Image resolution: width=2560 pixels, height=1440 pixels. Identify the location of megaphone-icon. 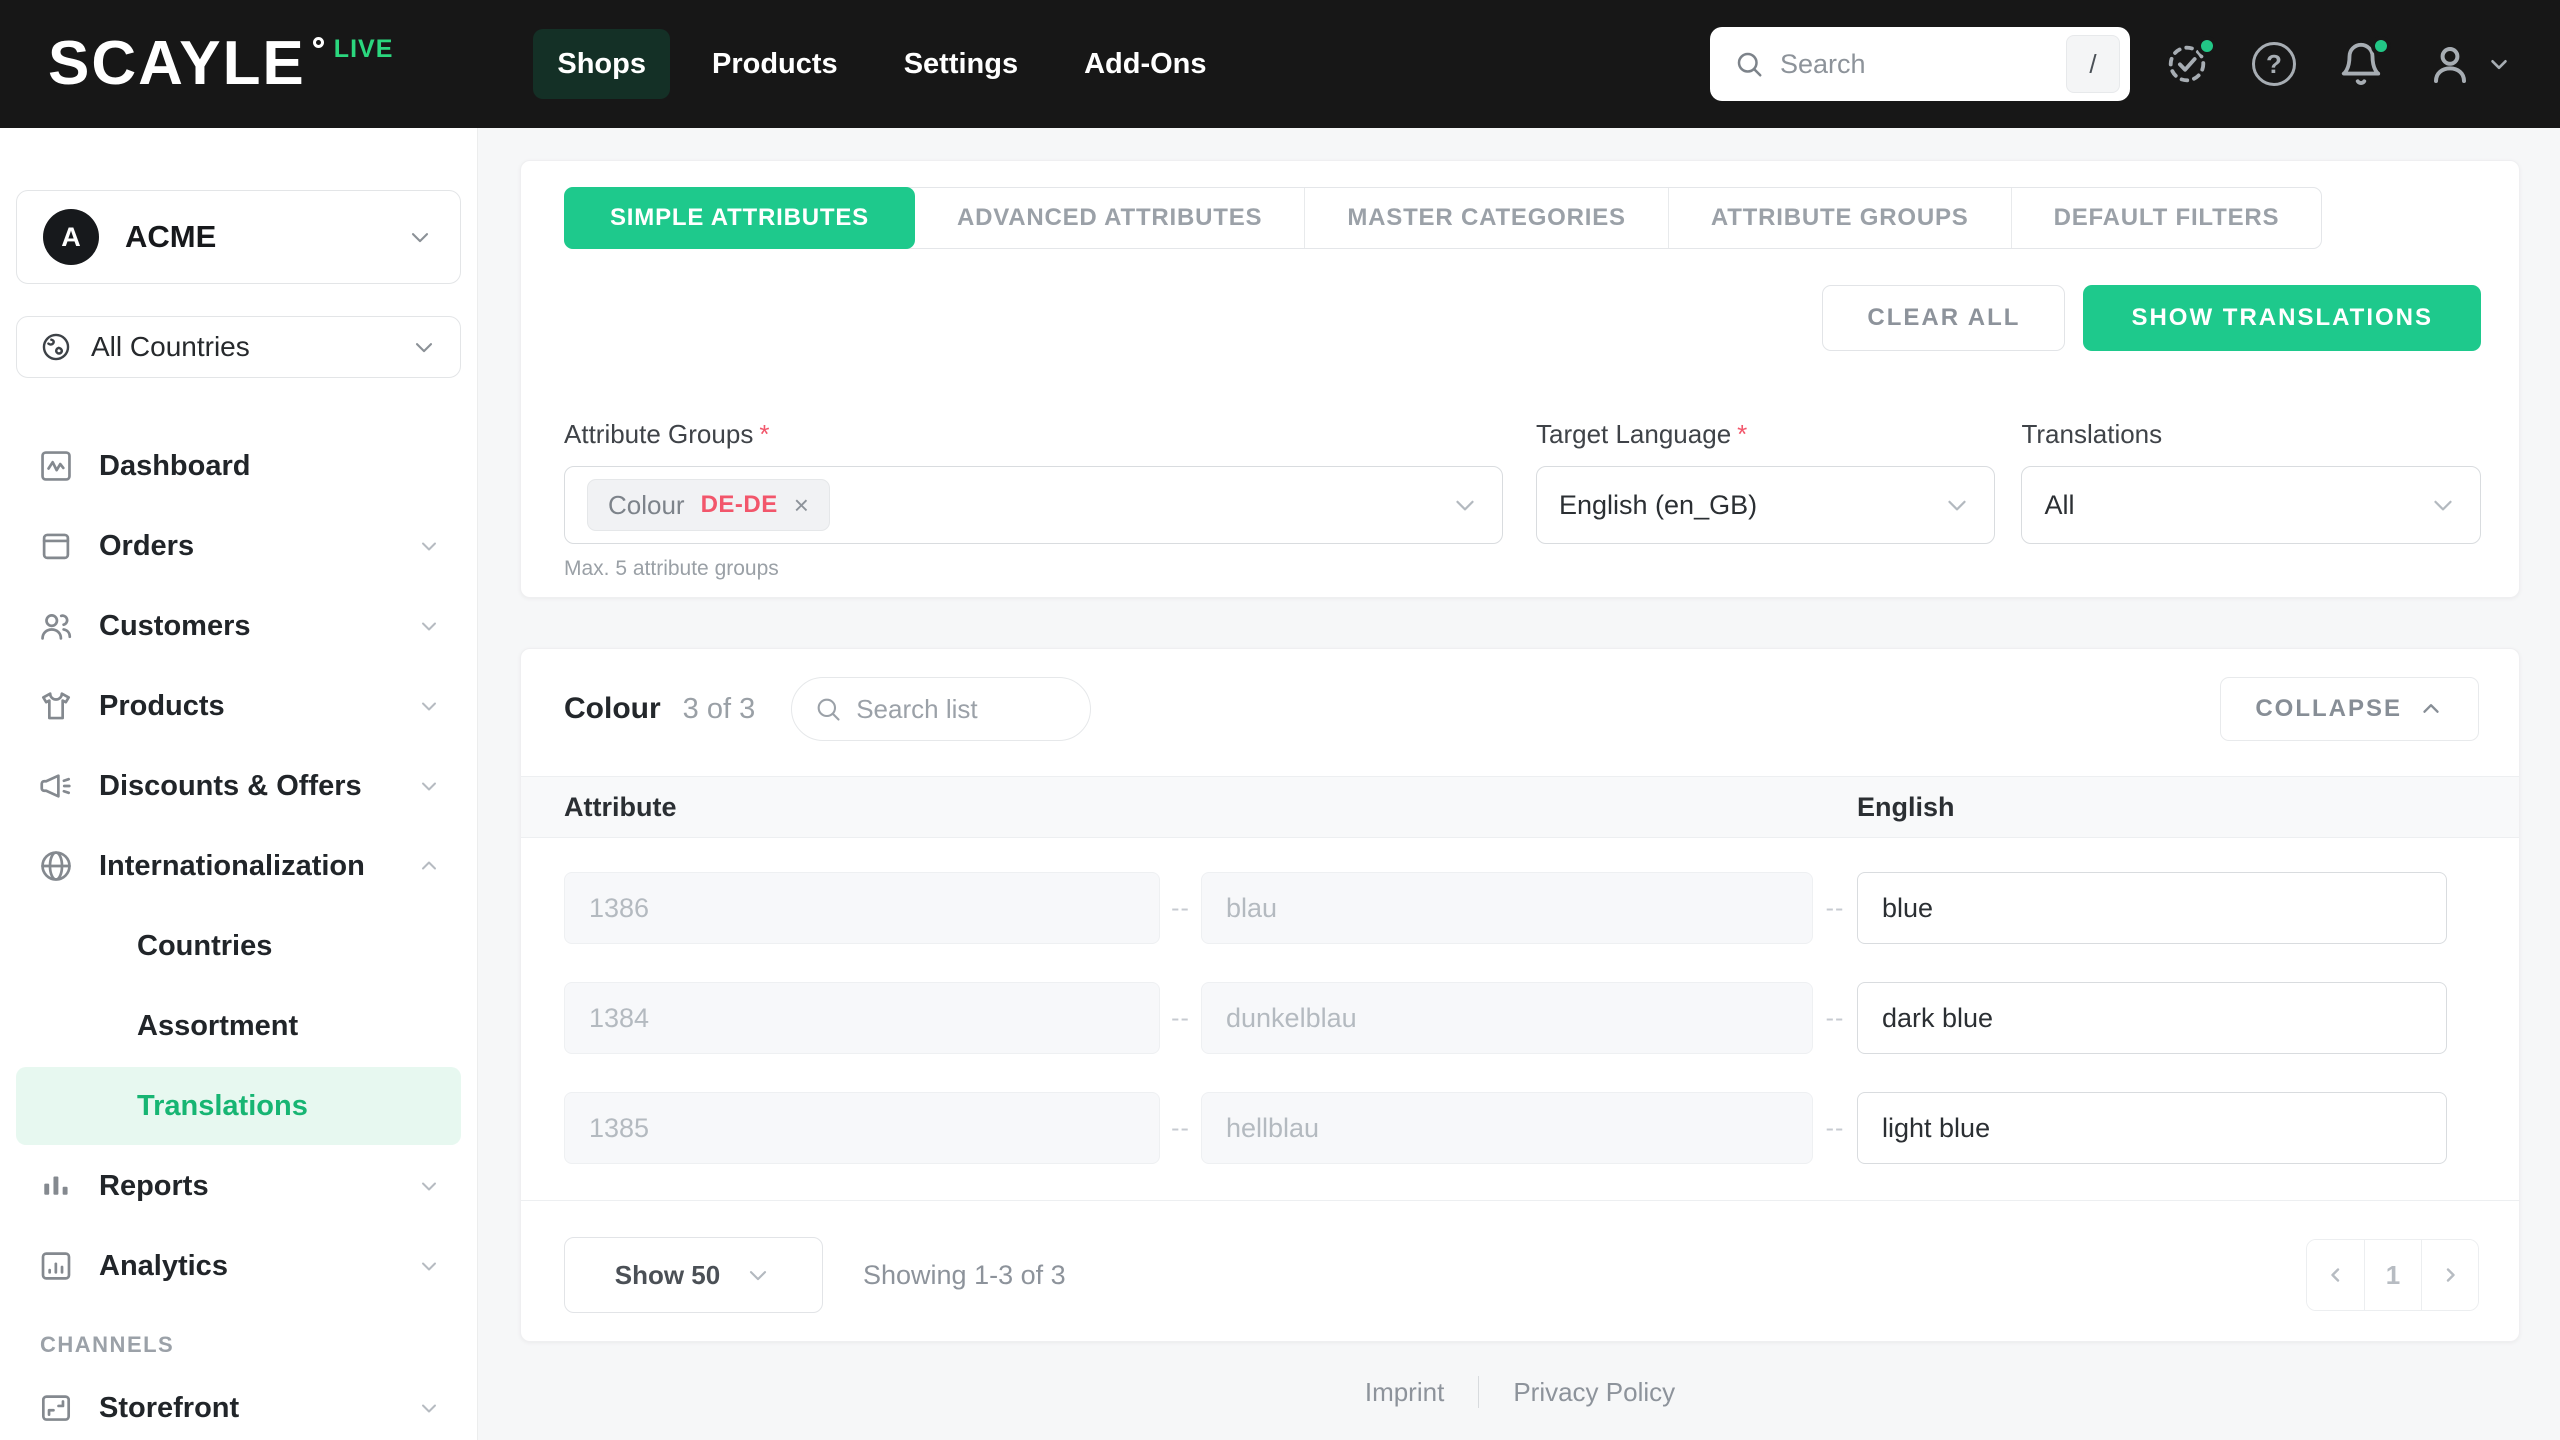
(56, 786).